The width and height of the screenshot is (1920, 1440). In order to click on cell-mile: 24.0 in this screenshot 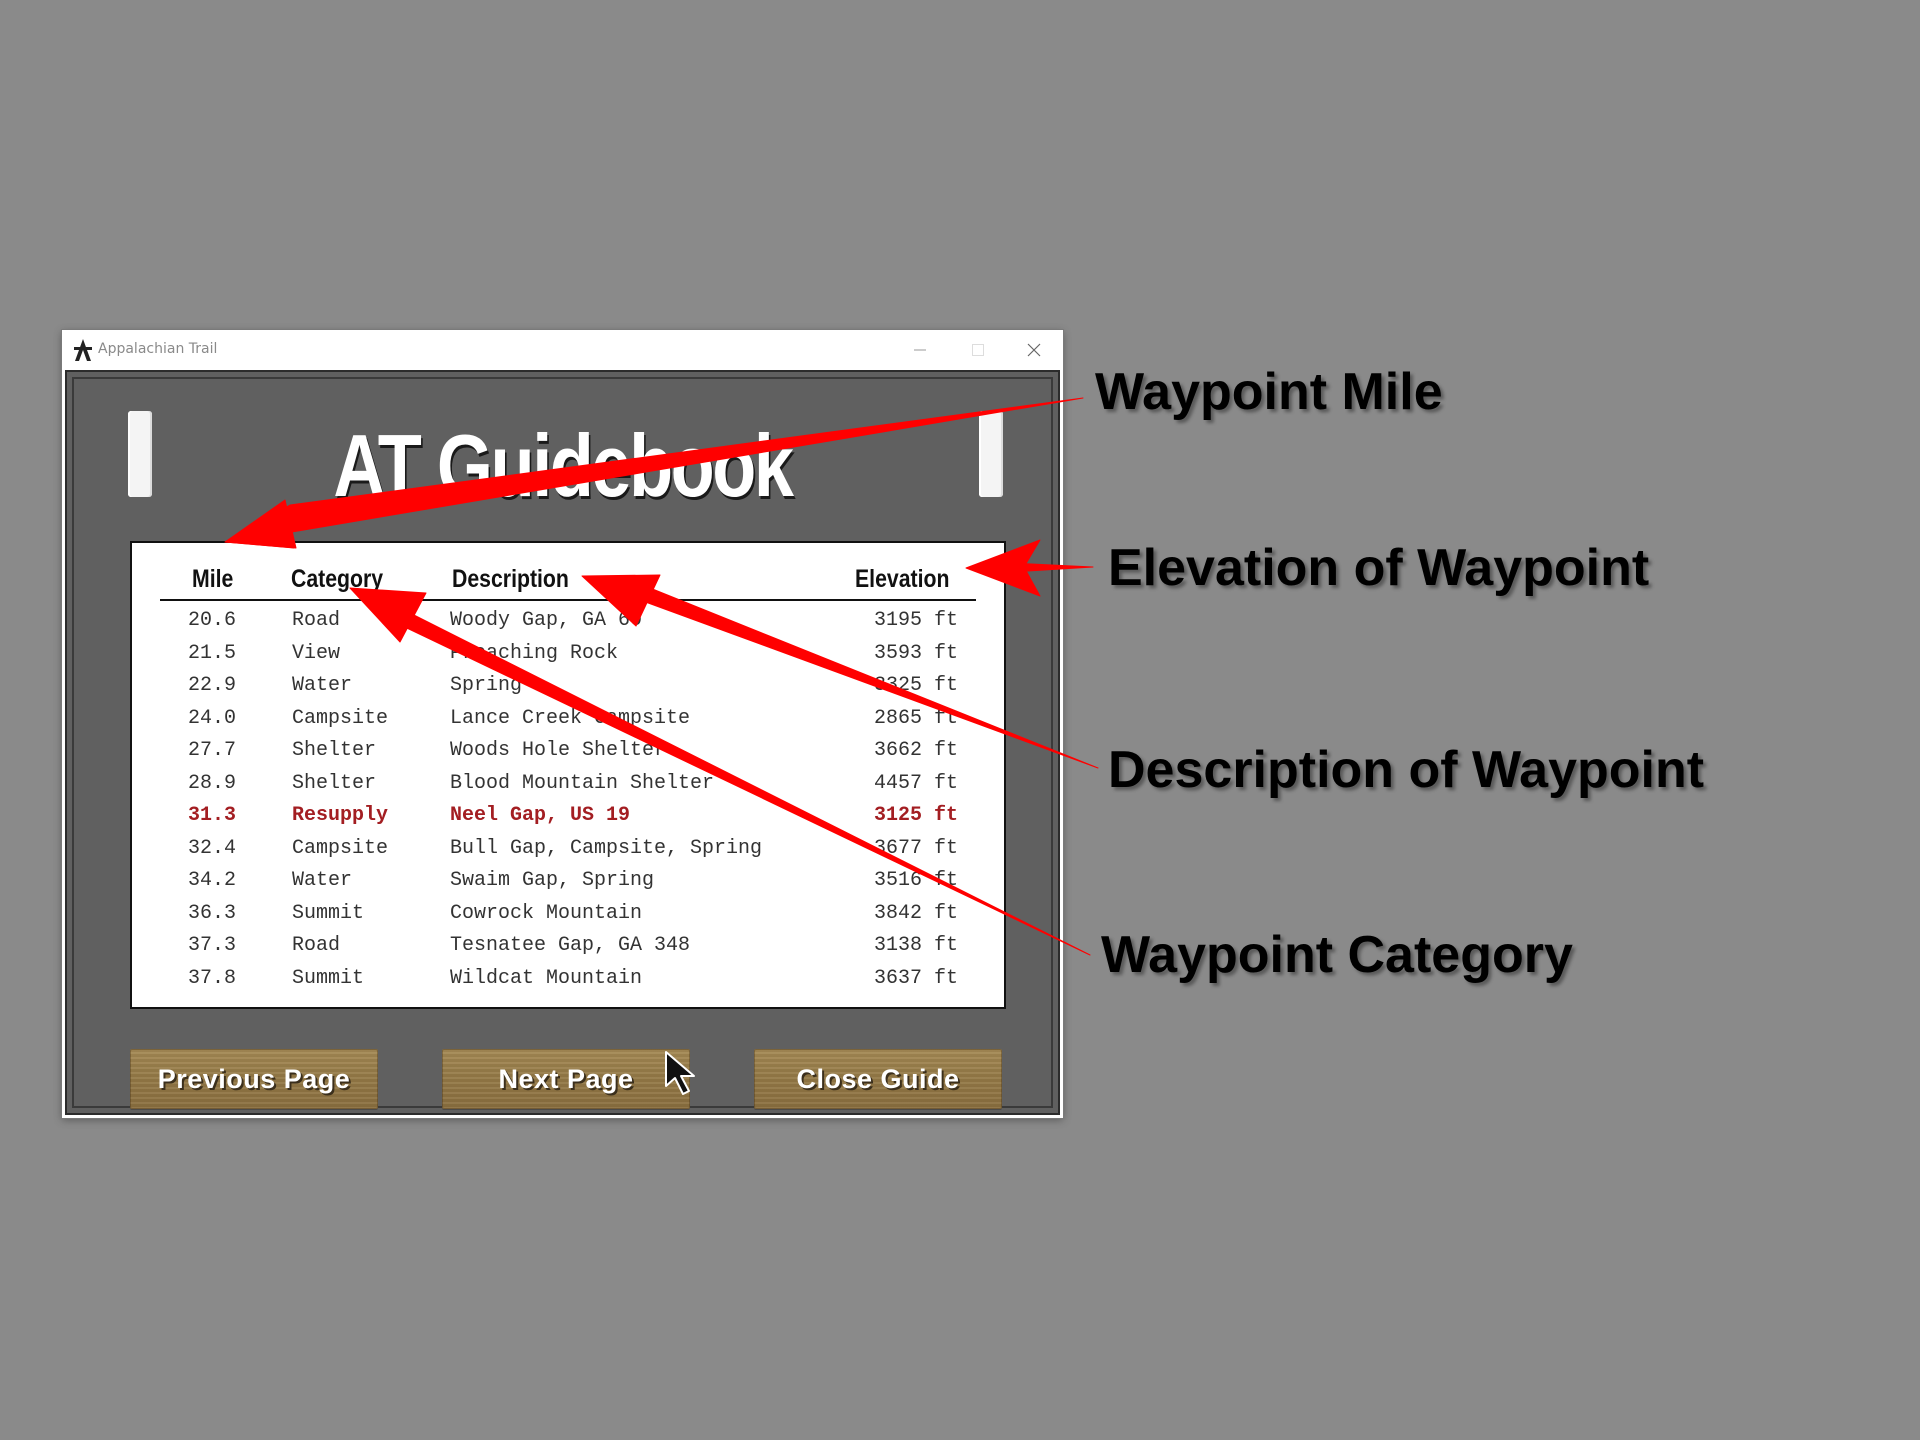, I will do `click(212, 718)`.